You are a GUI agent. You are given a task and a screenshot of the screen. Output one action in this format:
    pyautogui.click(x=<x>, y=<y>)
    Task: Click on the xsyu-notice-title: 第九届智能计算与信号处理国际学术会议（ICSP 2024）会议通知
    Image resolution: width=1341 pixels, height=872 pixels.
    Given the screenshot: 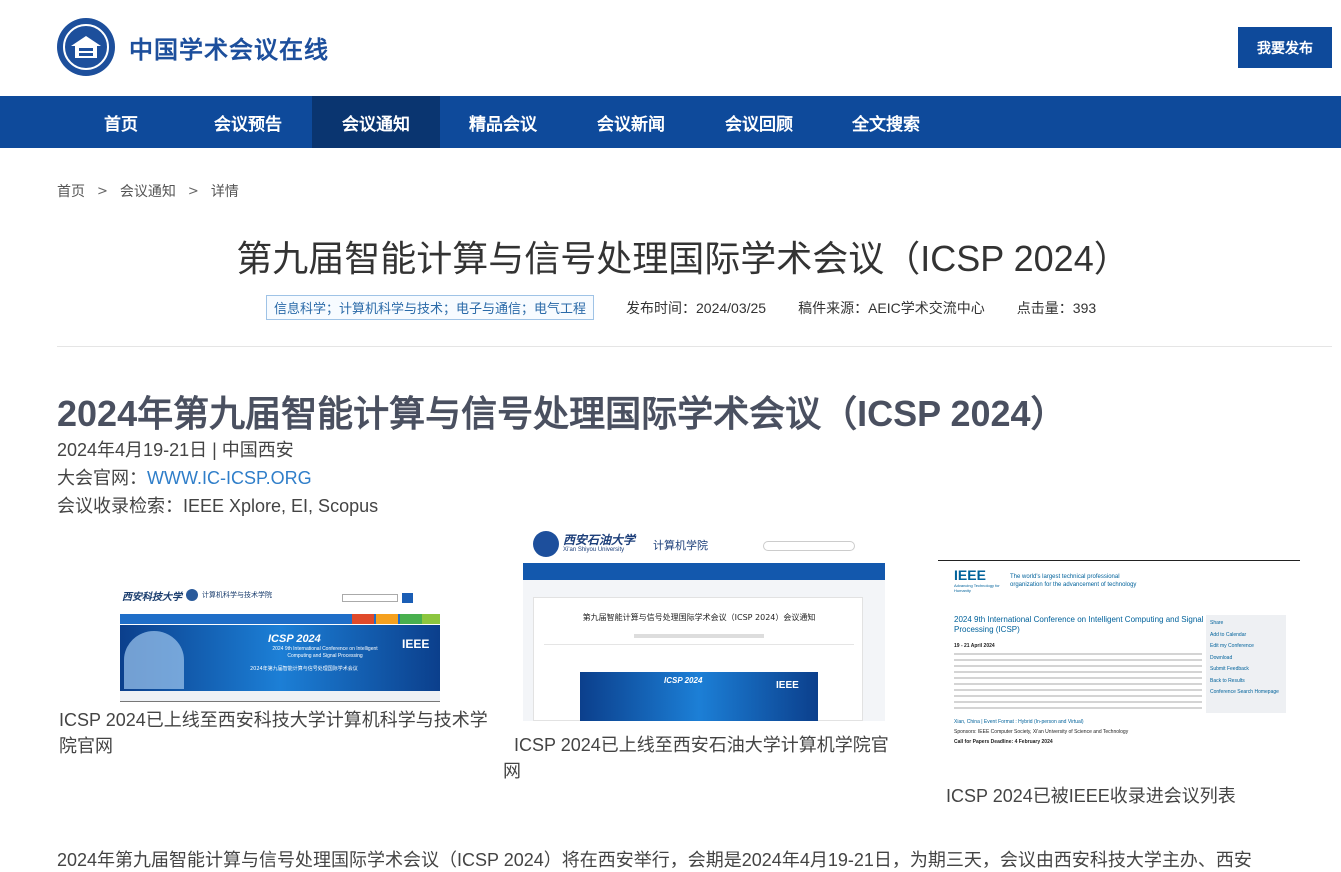 What is the action you would take?
    pyautogui.click(x=699, y=617)
    